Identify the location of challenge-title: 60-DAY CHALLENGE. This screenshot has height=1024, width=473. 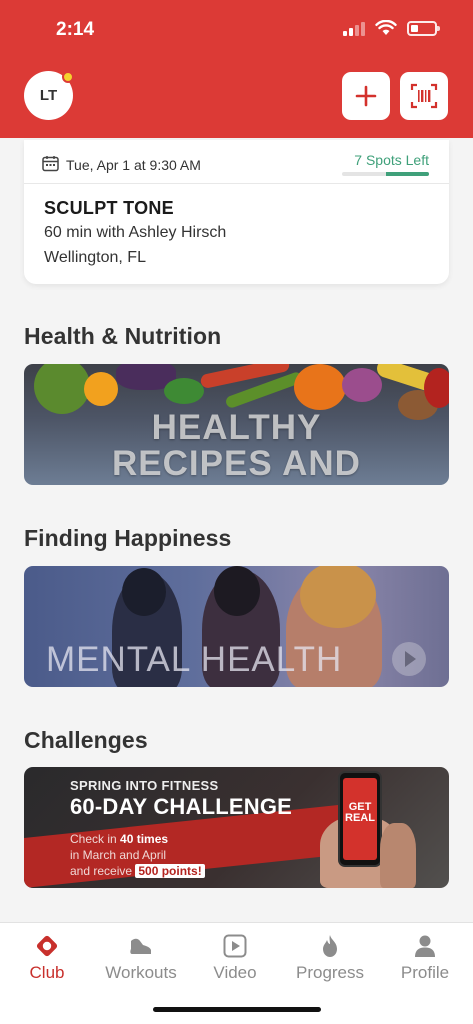
(181, 806).